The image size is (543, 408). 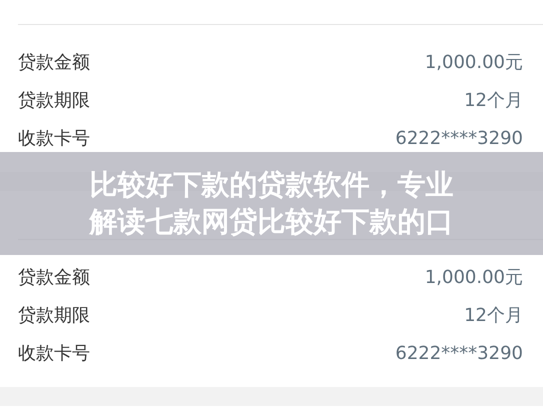 What do you see at coordinates (272, 185) in the screenshot?
I see `headline-text: 比较好下款的贷款软件，专业` at bounding box center [272, 185].